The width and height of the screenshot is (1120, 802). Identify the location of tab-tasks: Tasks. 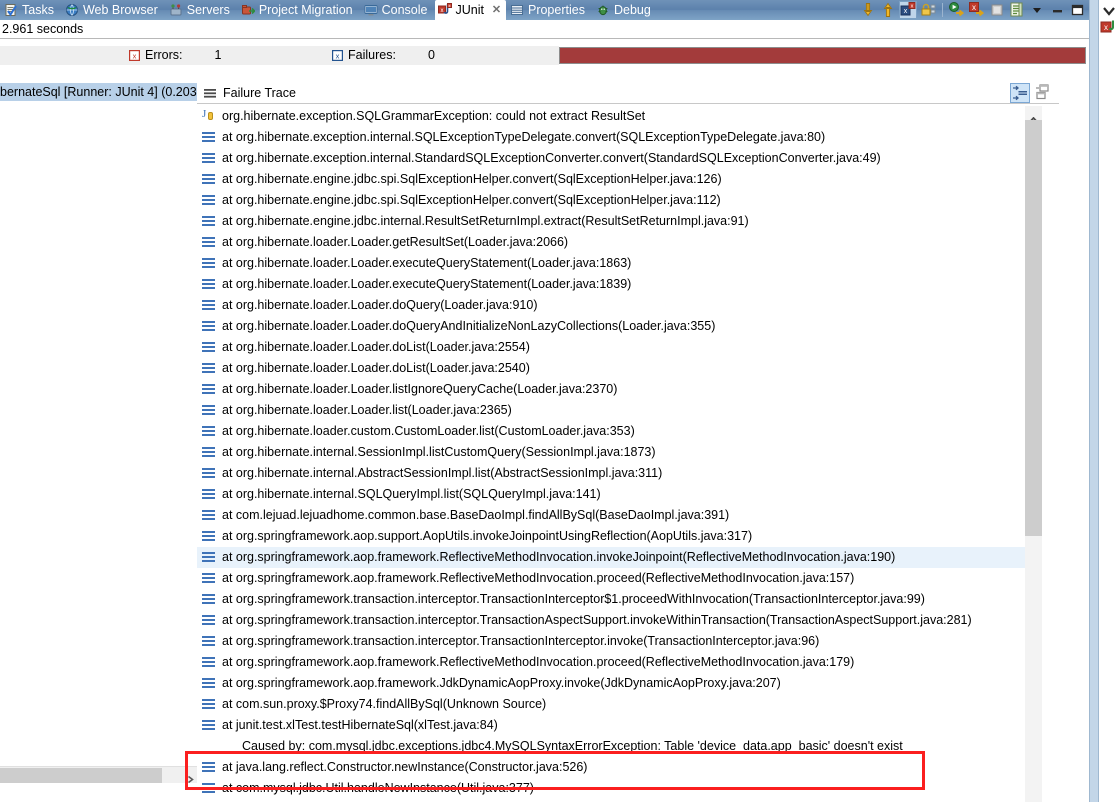
(30, 10).